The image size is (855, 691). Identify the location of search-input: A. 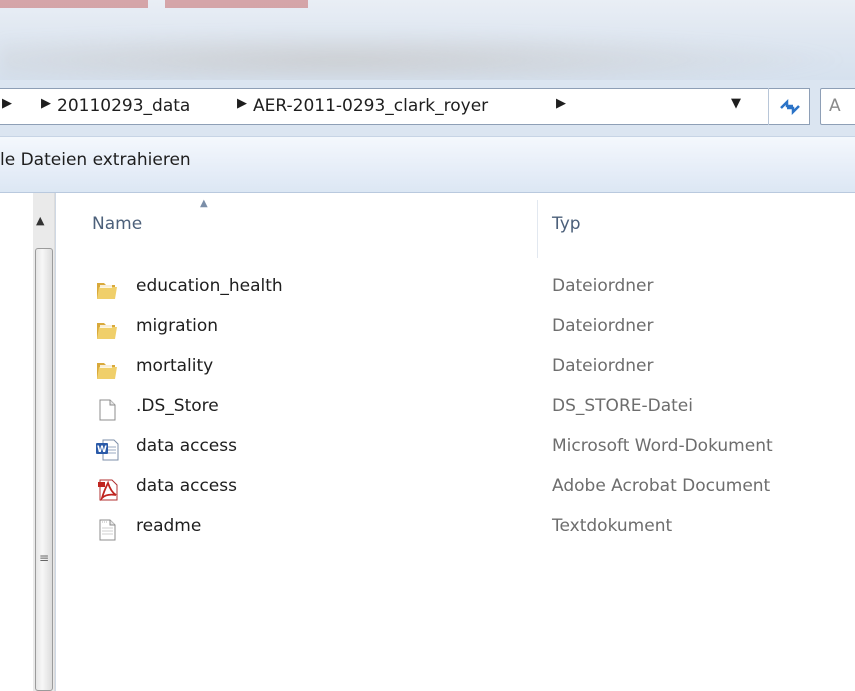
(837, 106).